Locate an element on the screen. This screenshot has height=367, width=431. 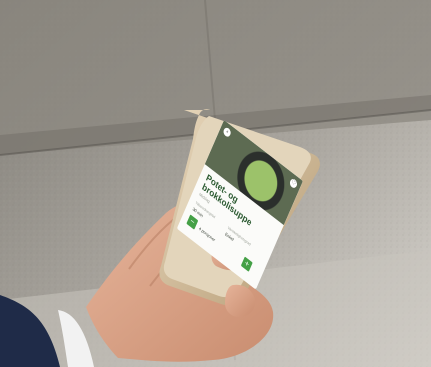
minus-icon: − is located at coordinates (192, 222).